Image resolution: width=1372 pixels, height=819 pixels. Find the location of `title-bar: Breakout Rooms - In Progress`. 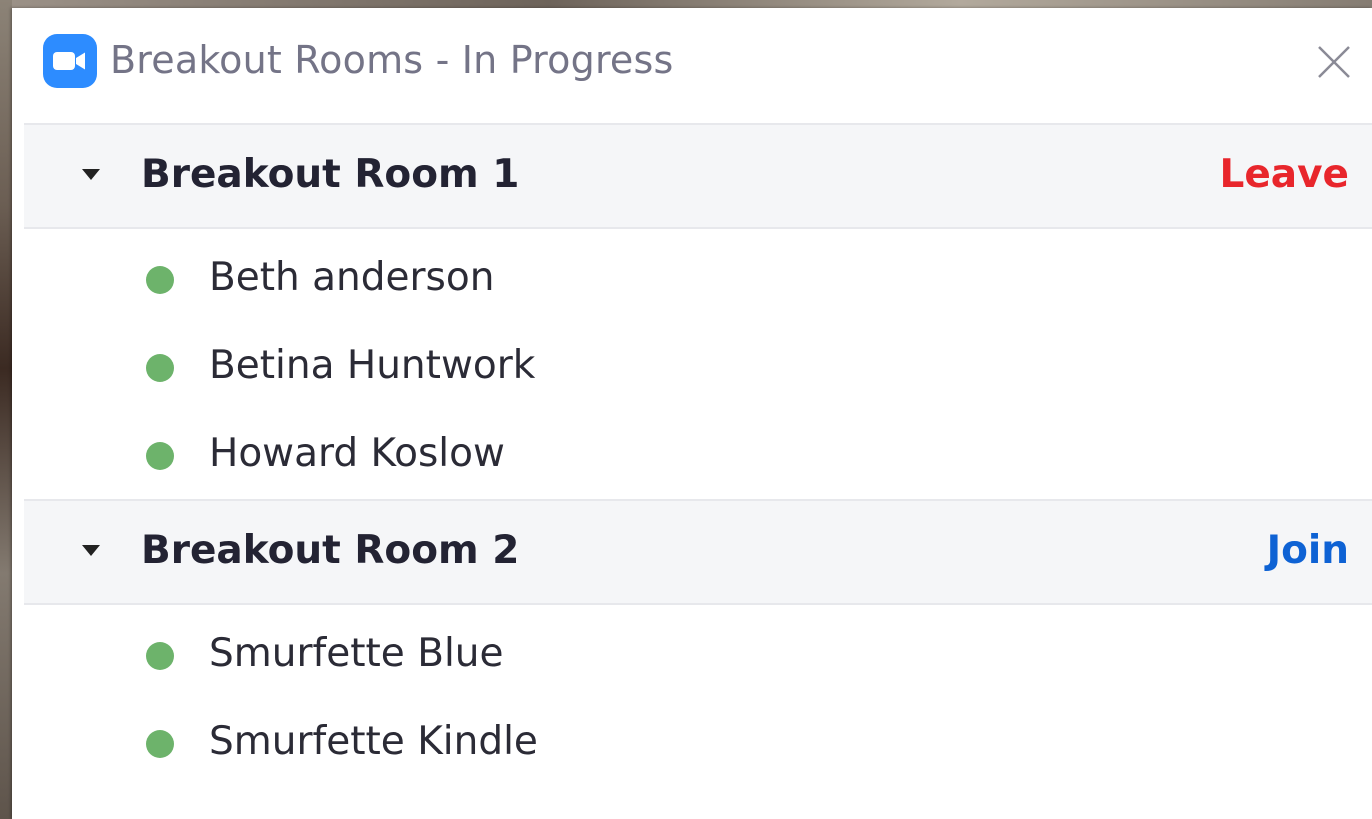

title-bar: Breakout Rooms - In Progress is located at coordinates (692, 66).